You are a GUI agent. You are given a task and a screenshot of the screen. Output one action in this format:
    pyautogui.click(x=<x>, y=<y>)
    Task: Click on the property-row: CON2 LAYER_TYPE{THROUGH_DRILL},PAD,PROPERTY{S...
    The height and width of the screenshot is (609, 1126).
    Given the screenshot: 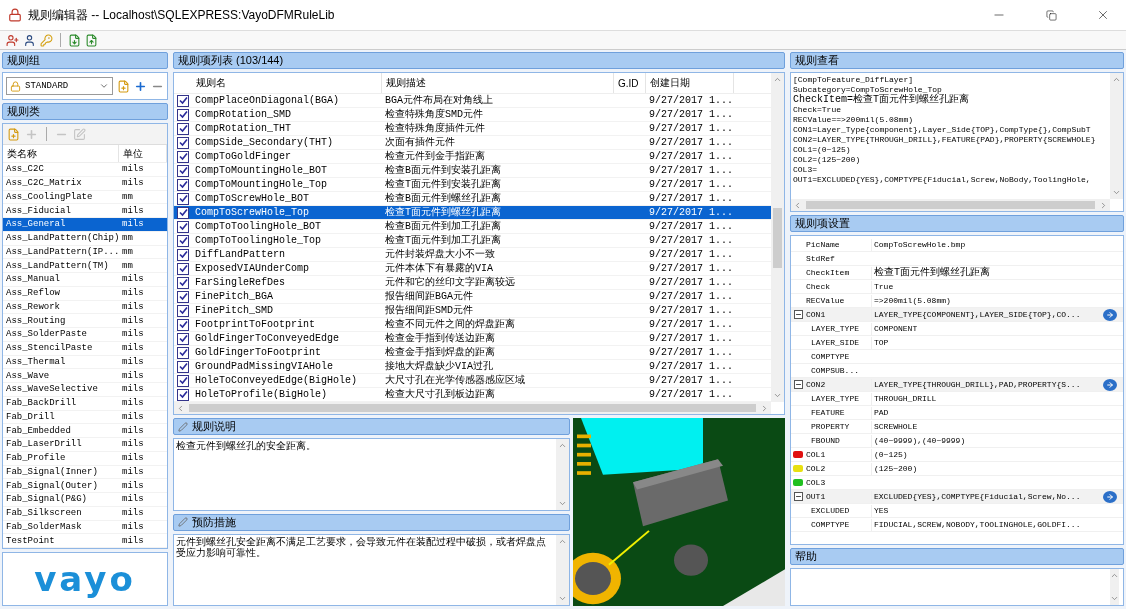 What is the action you would take?
    pyautogui.click(x=957, y=385)
    